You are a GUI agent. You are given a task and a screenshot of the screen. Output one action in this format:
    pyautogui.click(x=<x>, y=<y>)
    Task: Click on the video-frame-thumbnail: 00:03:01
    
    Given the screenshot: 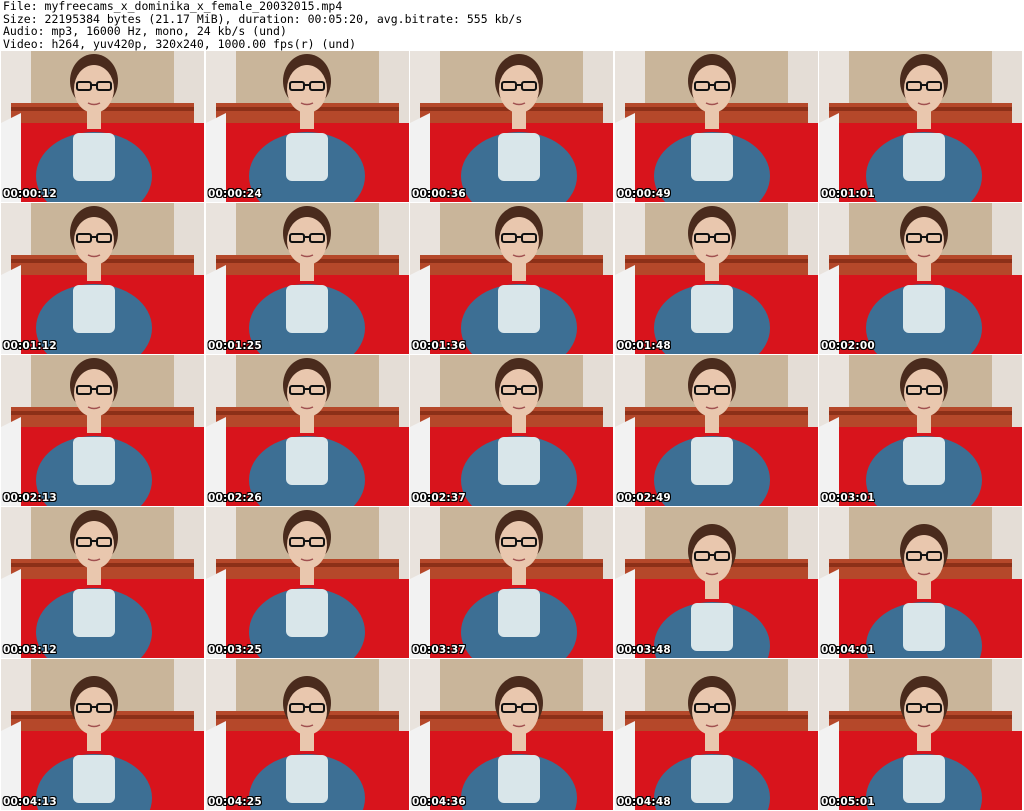 What is the action you would take?
    pyautogui.click(x=920, y=430)
    